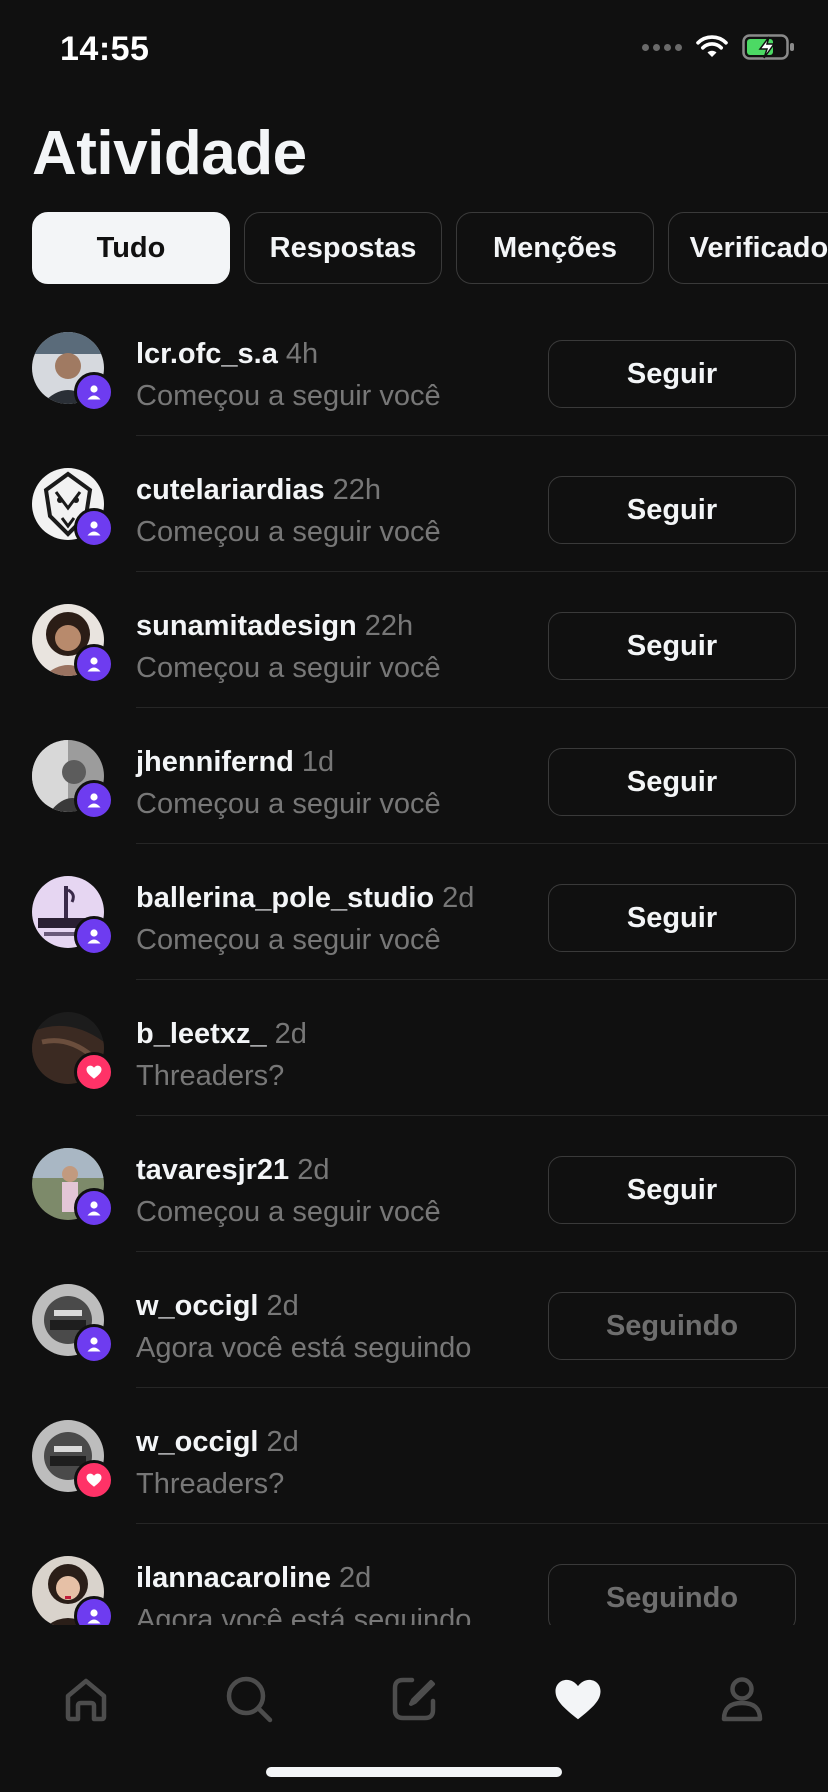 The height and width of the screenshot is (1792, 828). I want to click on status-icons, so click(719, 47).